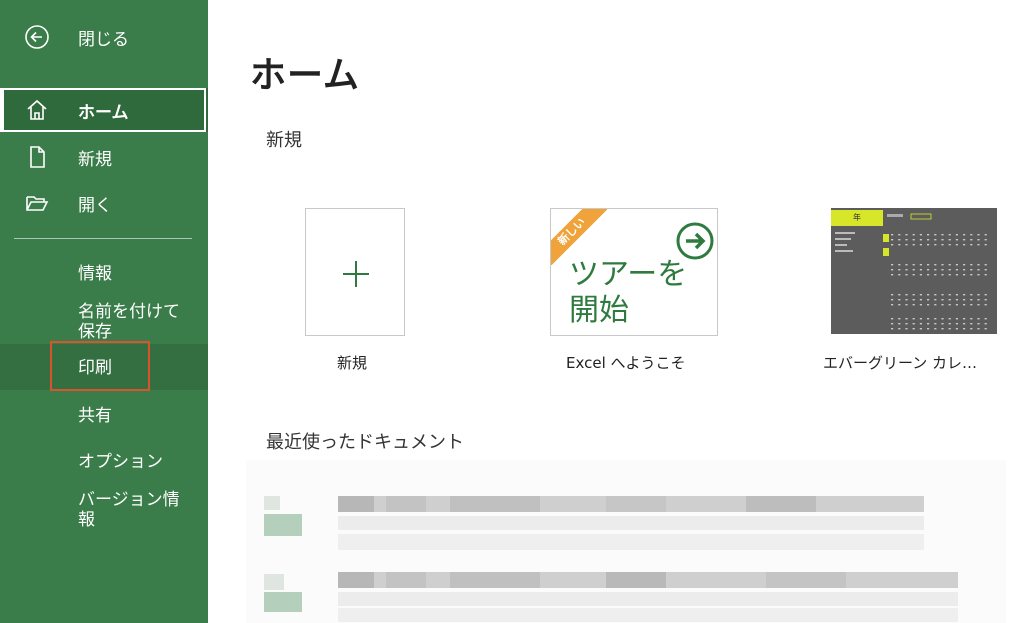 The width and height of the screenshot is (1024, 623). Describe the element at coordinates (911, 271) in the screenshot. I see `calendar-grid` at that location.